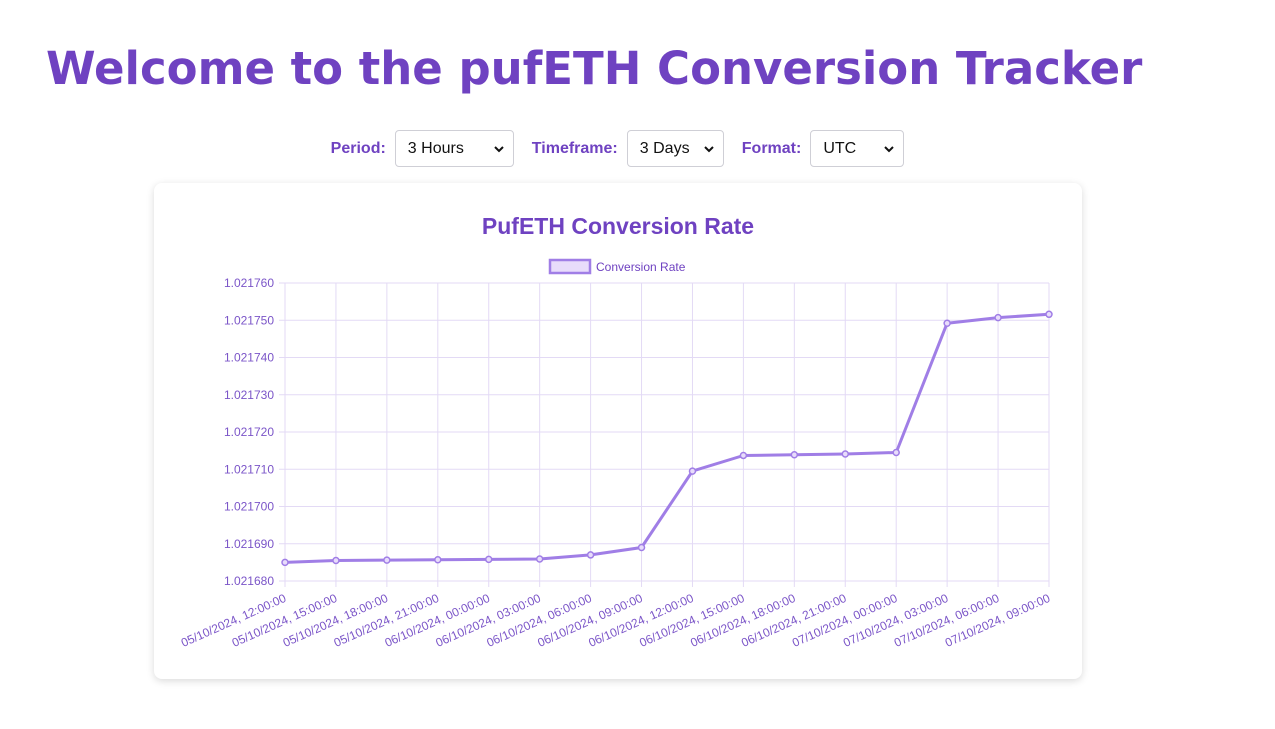 The width and height of the screenshot is (1275, 729). I want to click on format-select: UTC, so click(857, 148).